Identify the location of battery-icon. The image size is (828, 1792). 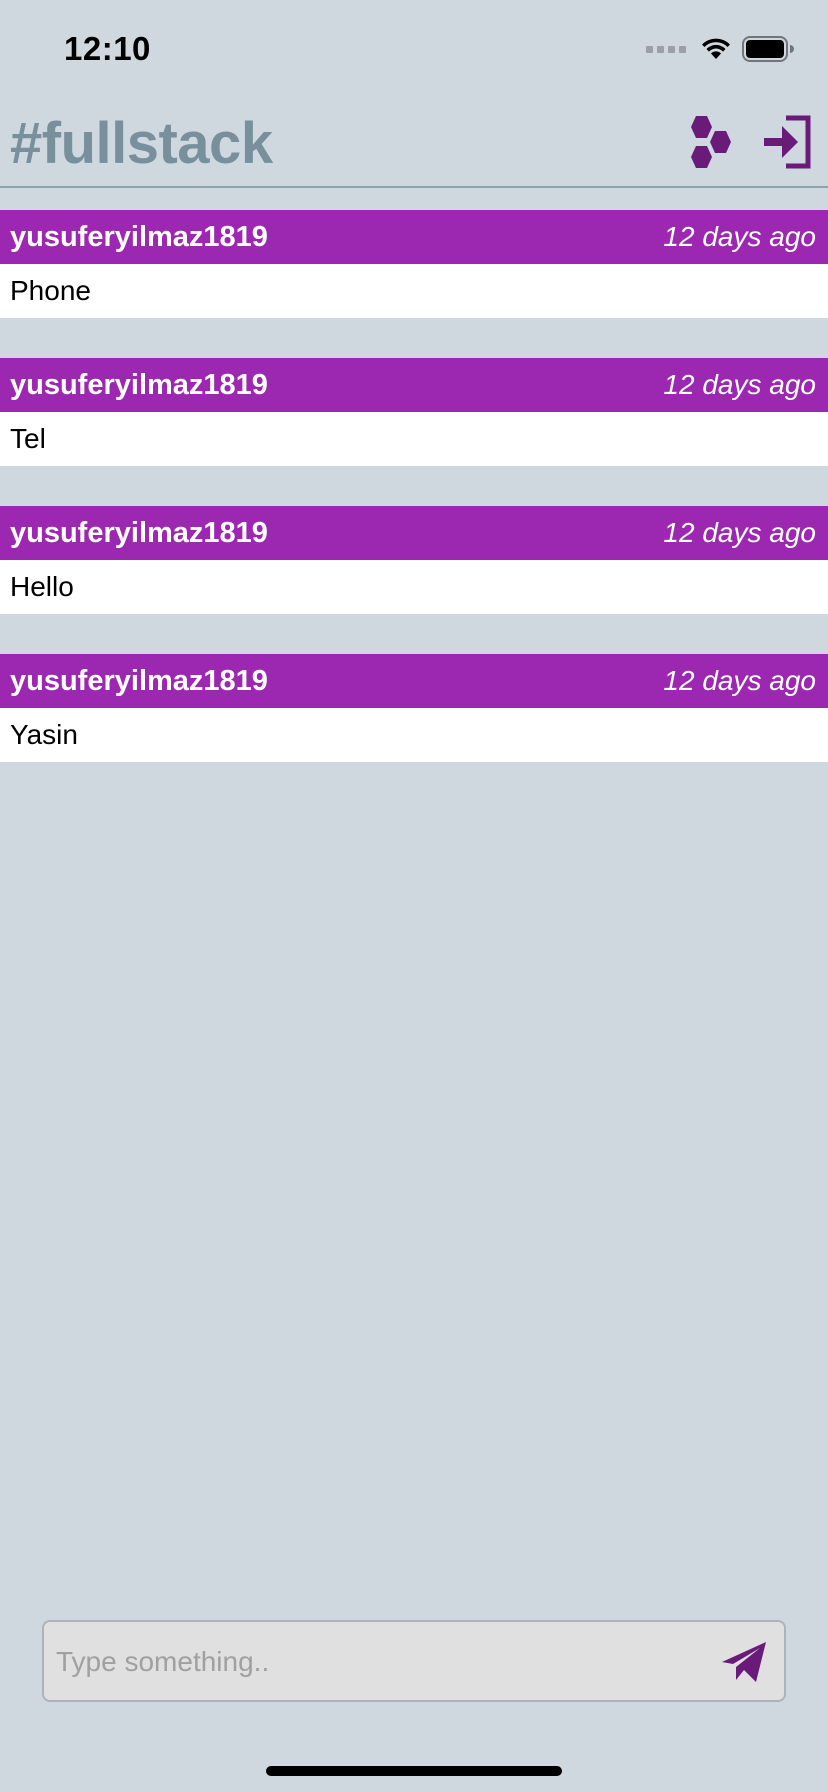
(768, 49).